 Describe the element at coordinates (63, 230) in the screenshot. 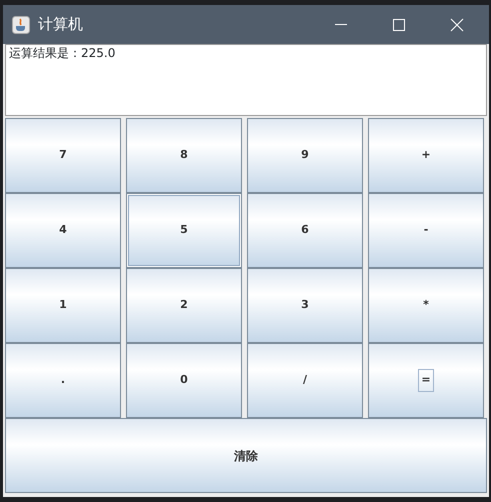

I see `key-button: 4` at that location.